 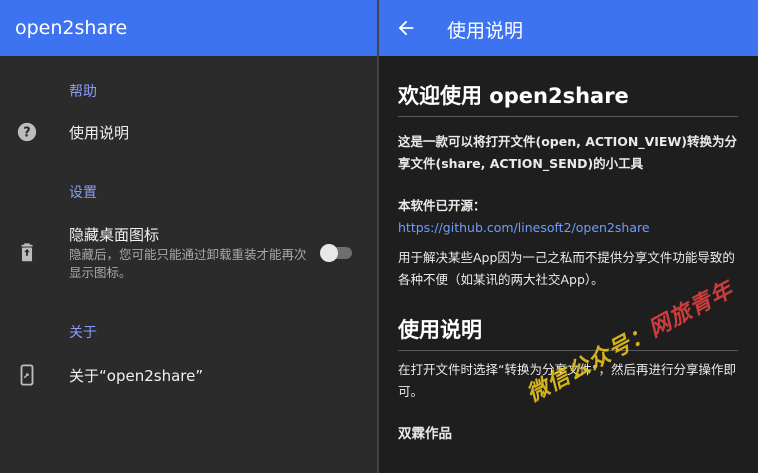 I want to click on app-title: open2share, so click(x=71, y=28).